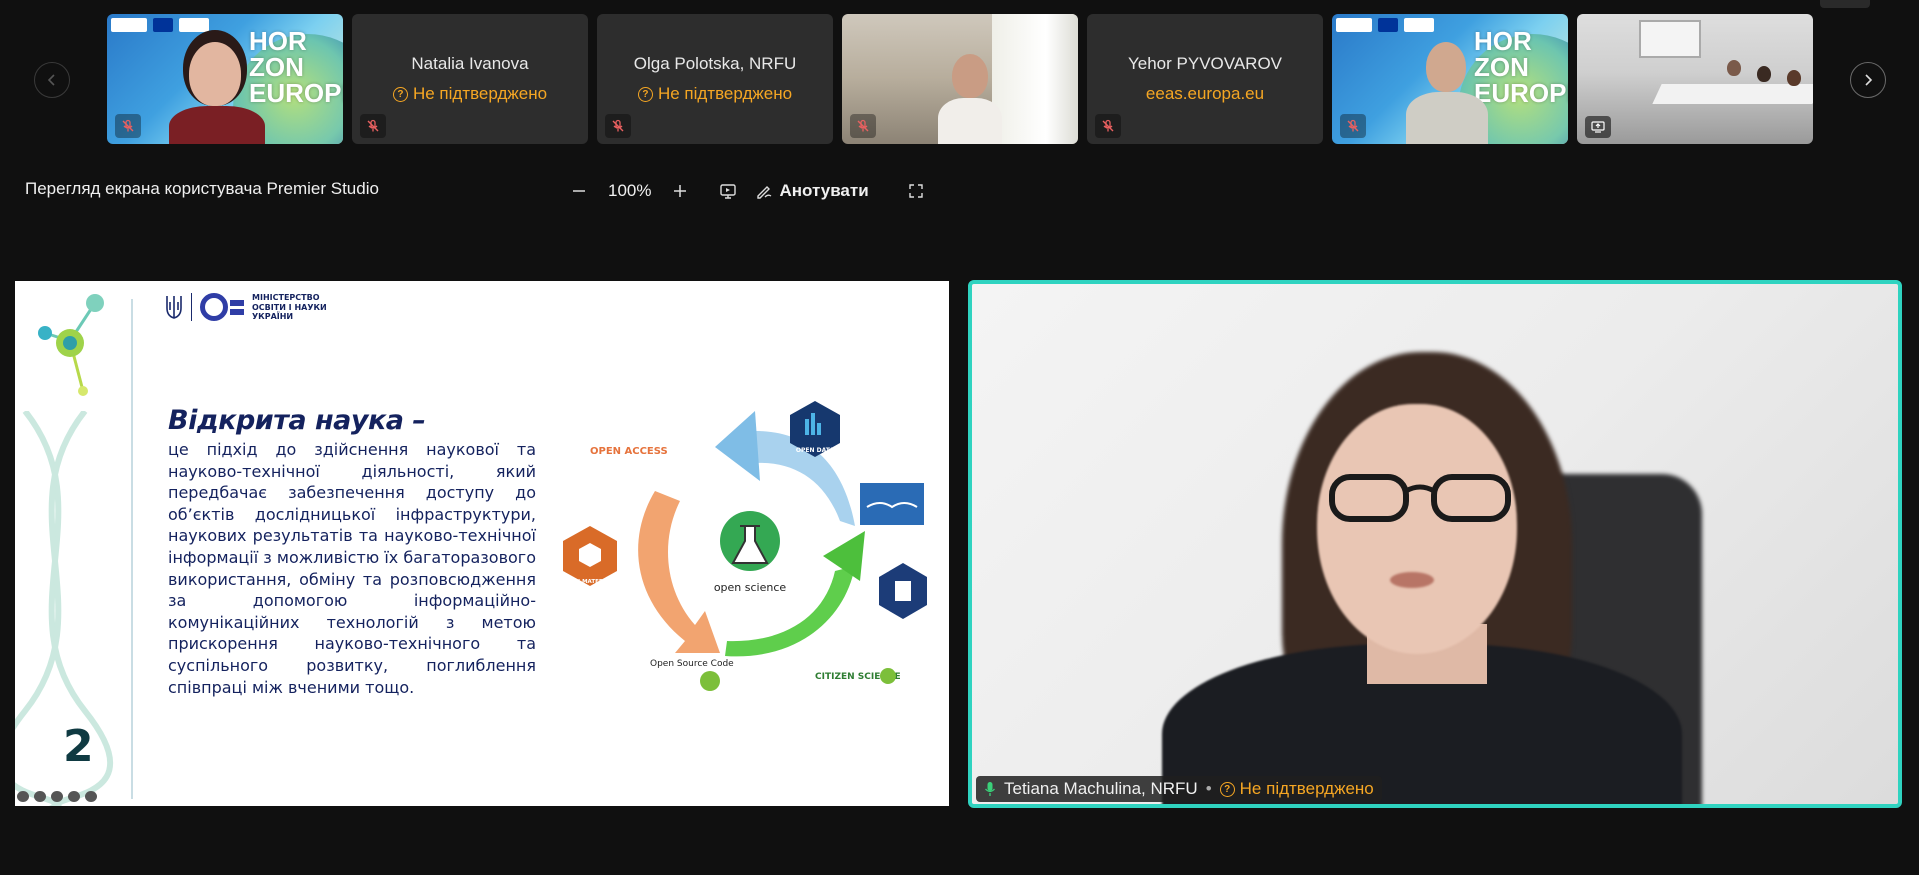 Image resolution: width=1919 pixels, height=875 pixels. I want to click on open-science-label: open science, so click(750, 587).